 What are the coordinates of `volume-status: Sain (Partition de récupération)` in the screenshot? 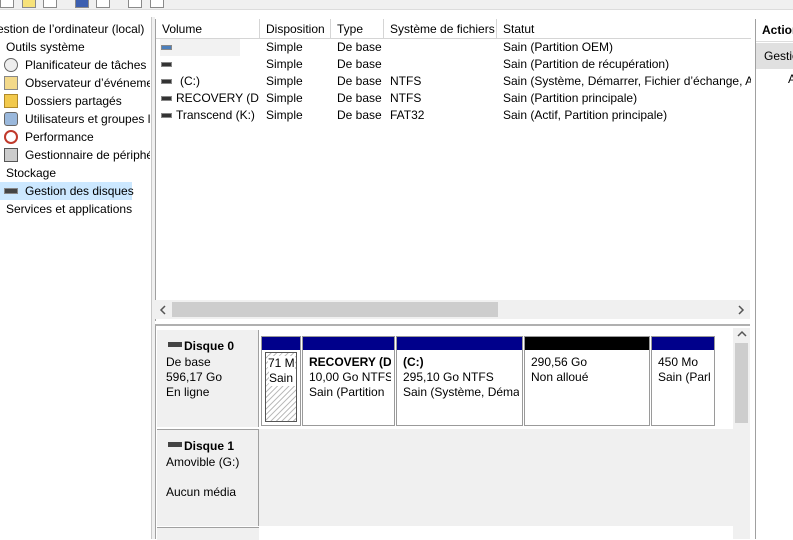 It's located at (586, 64).